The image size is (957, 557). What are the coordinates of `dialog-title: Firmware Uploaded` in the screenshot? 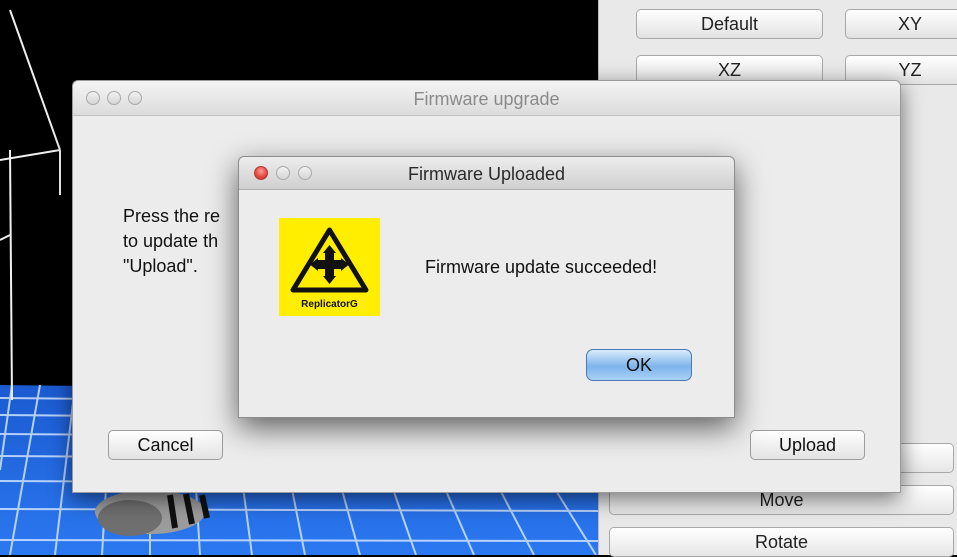 It's located at (486, 174).